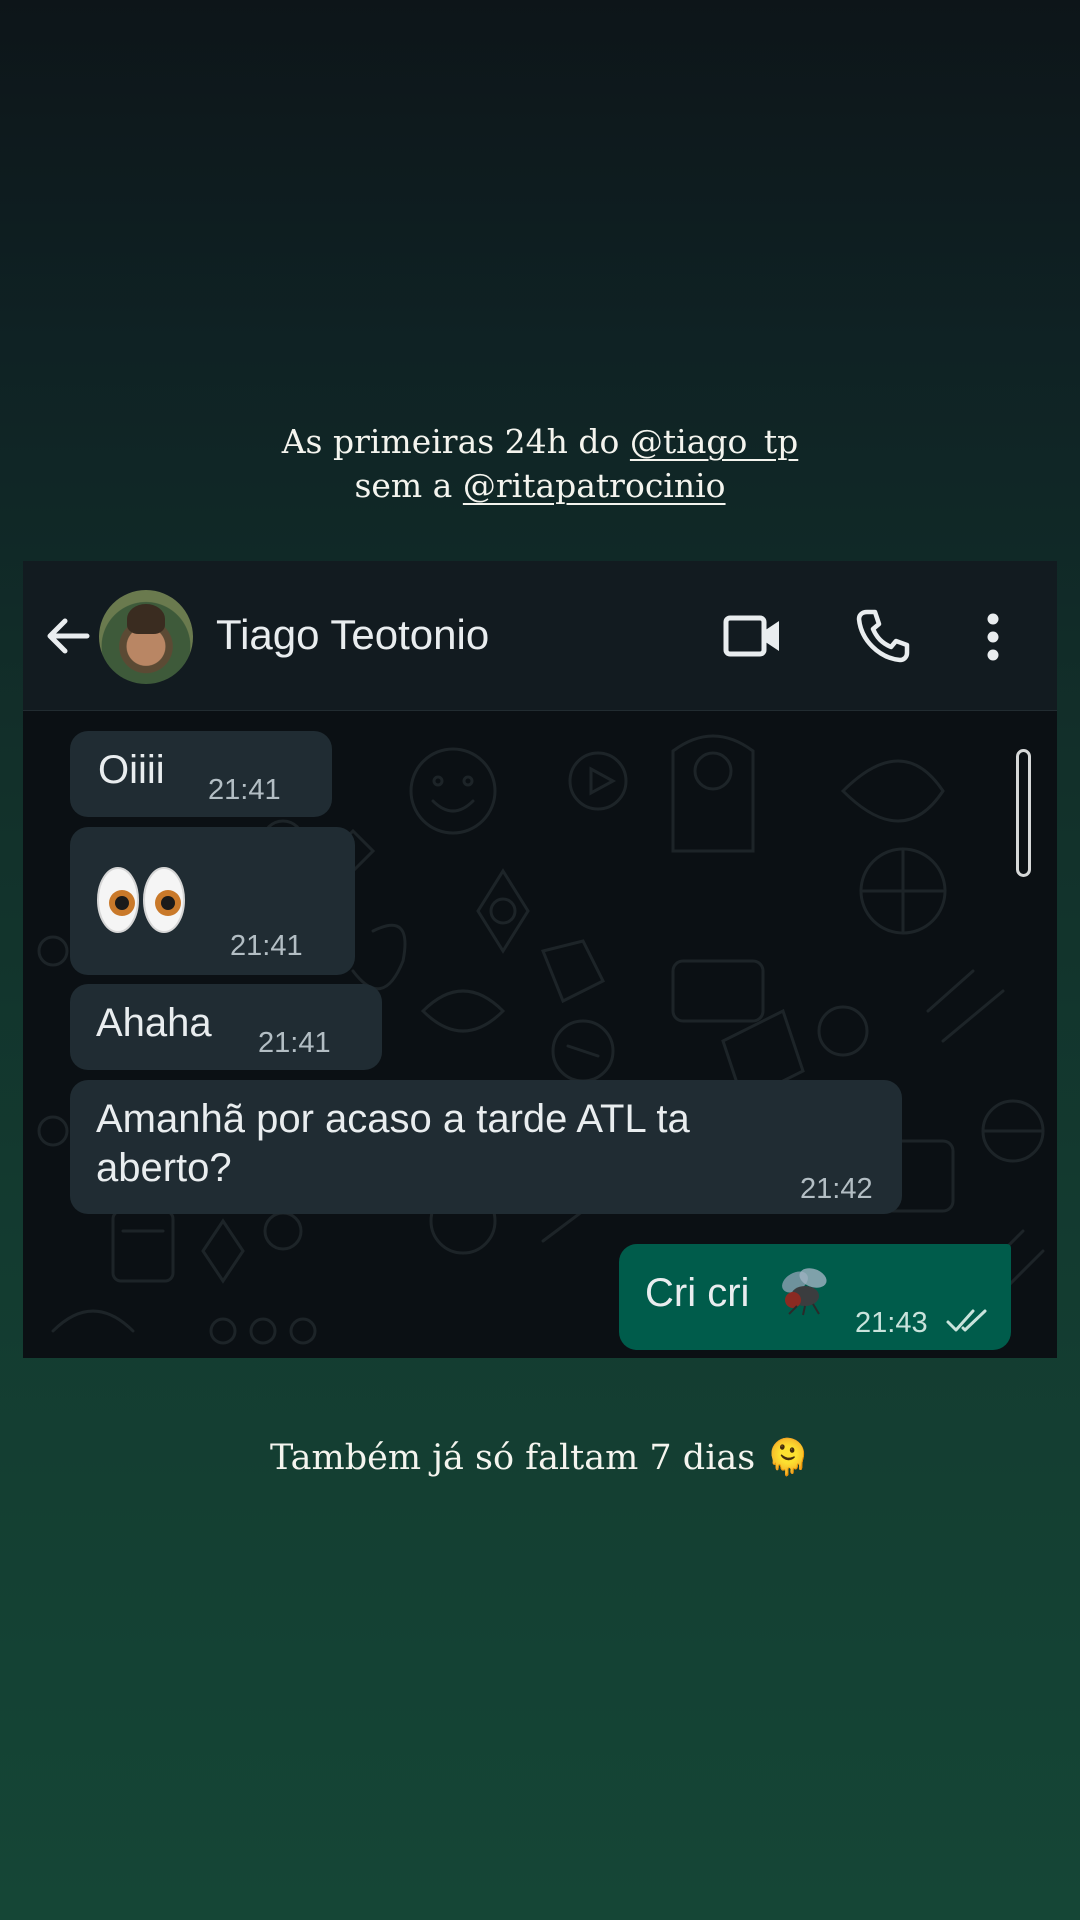 The height and width of the screenshot is (1920, 1080). What do you see at coordinates (753, 636) in the screenshot?
I see `video-call-icon` at bounding box center [753, 636].